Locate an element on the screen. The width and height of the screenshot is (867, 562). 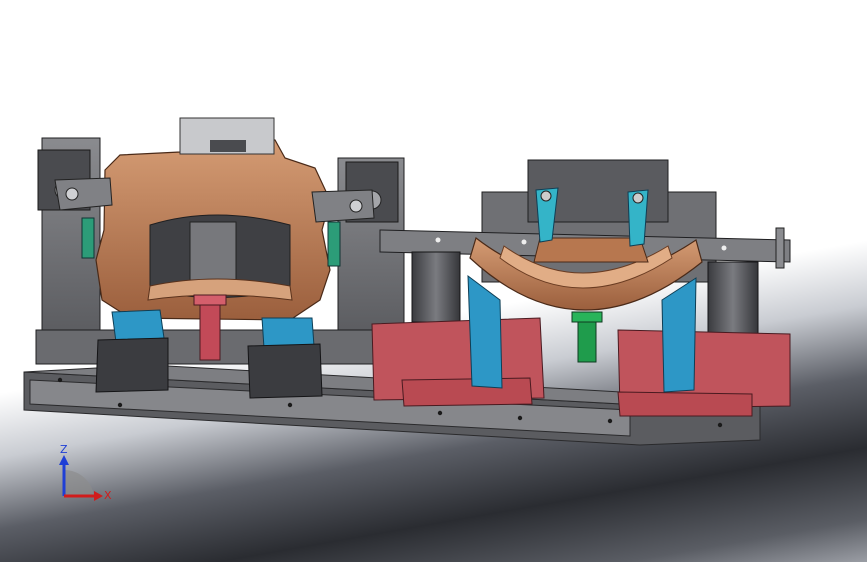
green-guide-right is located at coordinates (334, 244).